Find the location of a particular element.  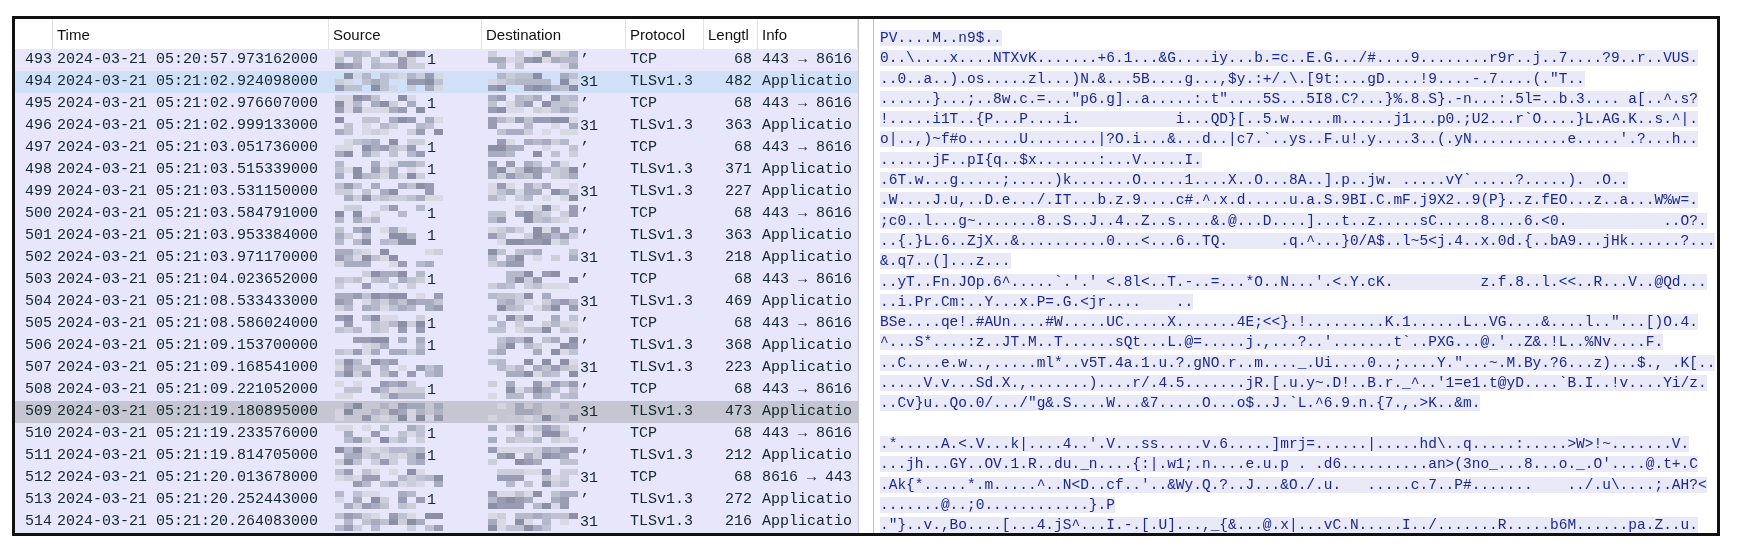

time-cell-text: 2024-03-21 05:21:09.153700000 is located at coordinates (188, 346).